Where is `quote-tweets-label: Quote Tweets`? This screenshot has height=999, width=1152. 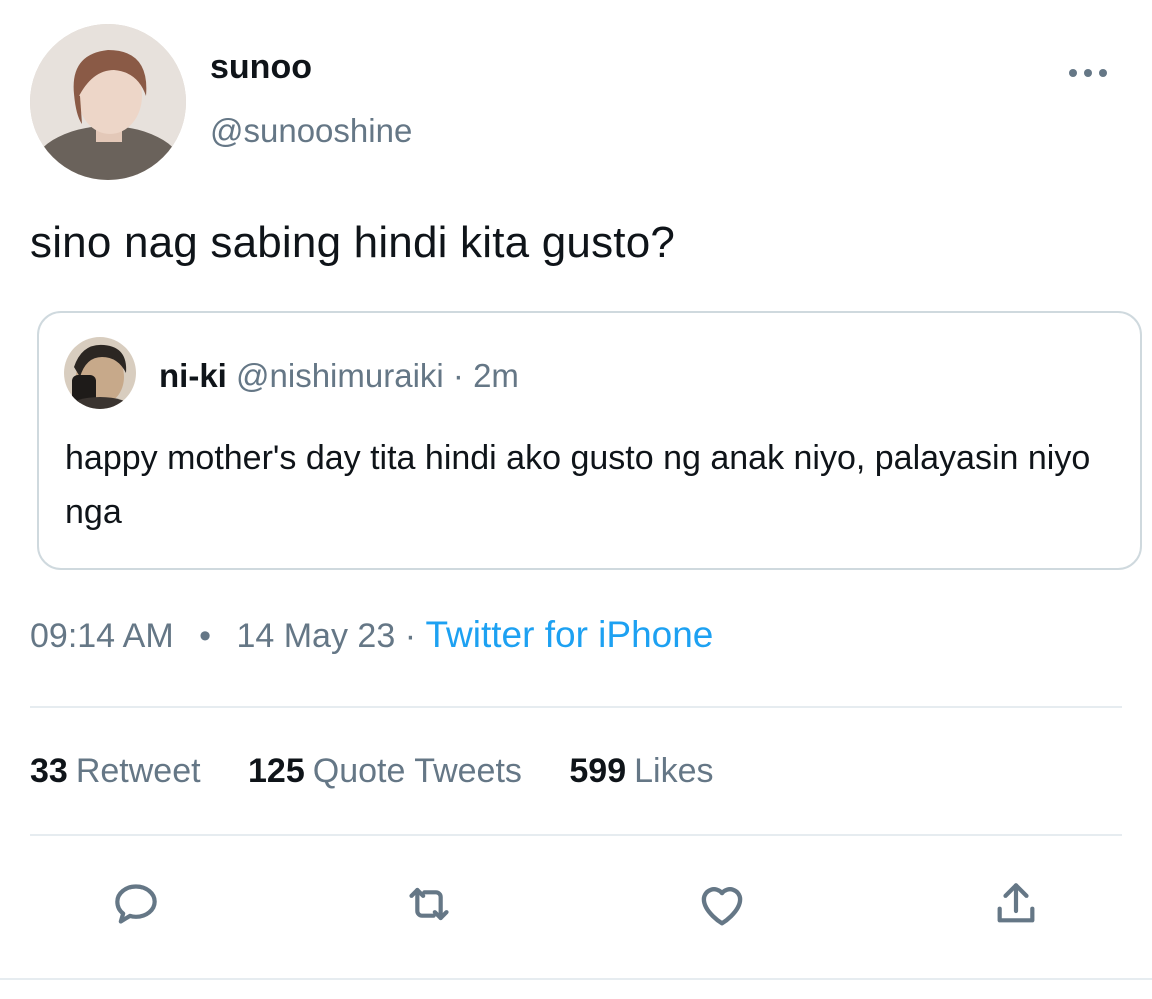
quote-tweets-label: Quote Tweets is located at coordinates (417, 771).